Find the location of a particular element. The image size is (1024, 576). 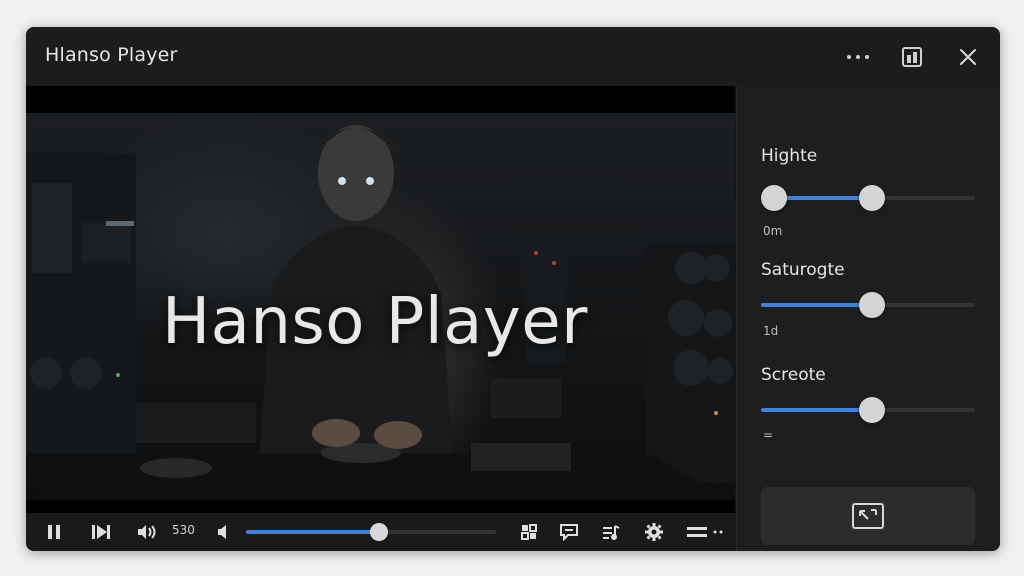

adjust-slider-3-handle is located at coordinates (872, 410).